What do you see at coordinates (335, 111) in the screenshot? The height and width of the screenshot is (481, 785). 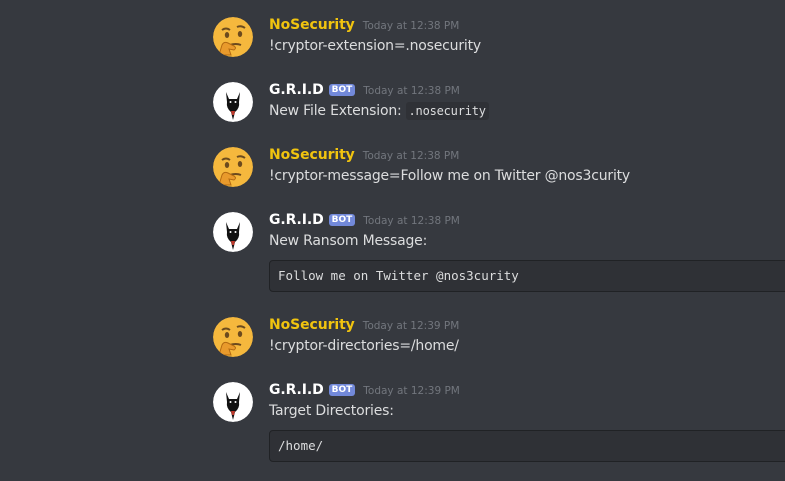 I see `message-text: New File Extension:` at bounding box center [335, 111].